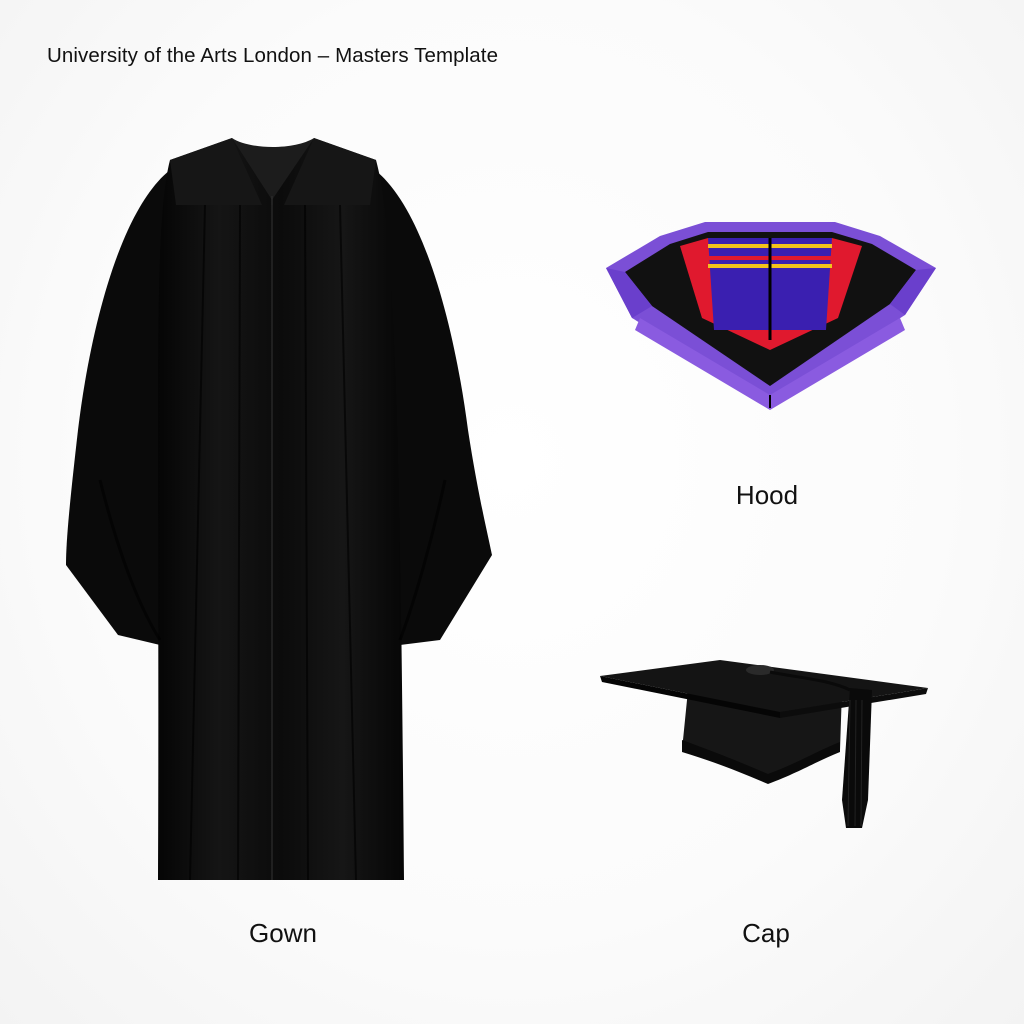 This screenshot has width=1024, height=1024. I want to click on gown-label: Gown, so click(283, 933).